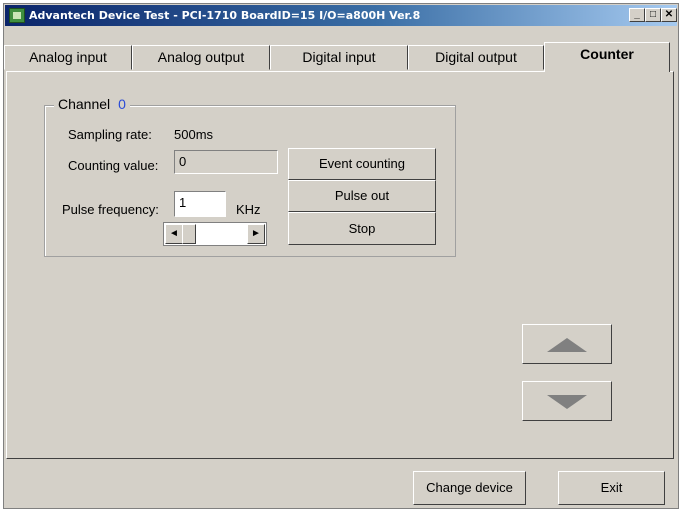 The image size is (682, 512). I want to click on exit-button: Exit, so click(611, 488).